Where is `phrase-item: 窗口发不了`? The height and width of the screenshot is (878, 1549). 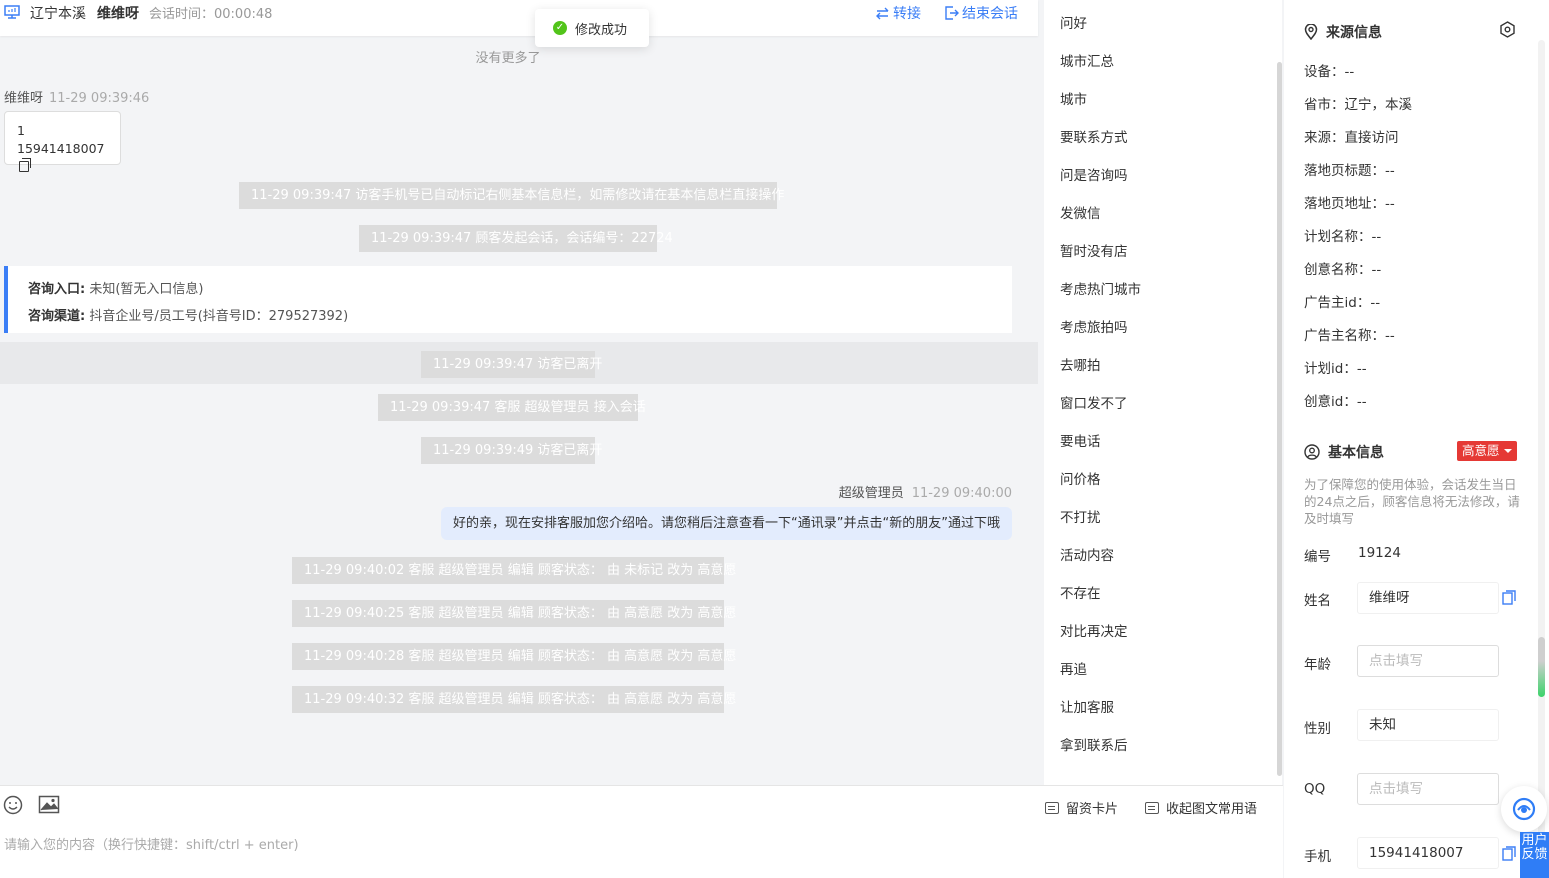 phrase-item: 窗口发不了 is located at coordinates (1094, 402).